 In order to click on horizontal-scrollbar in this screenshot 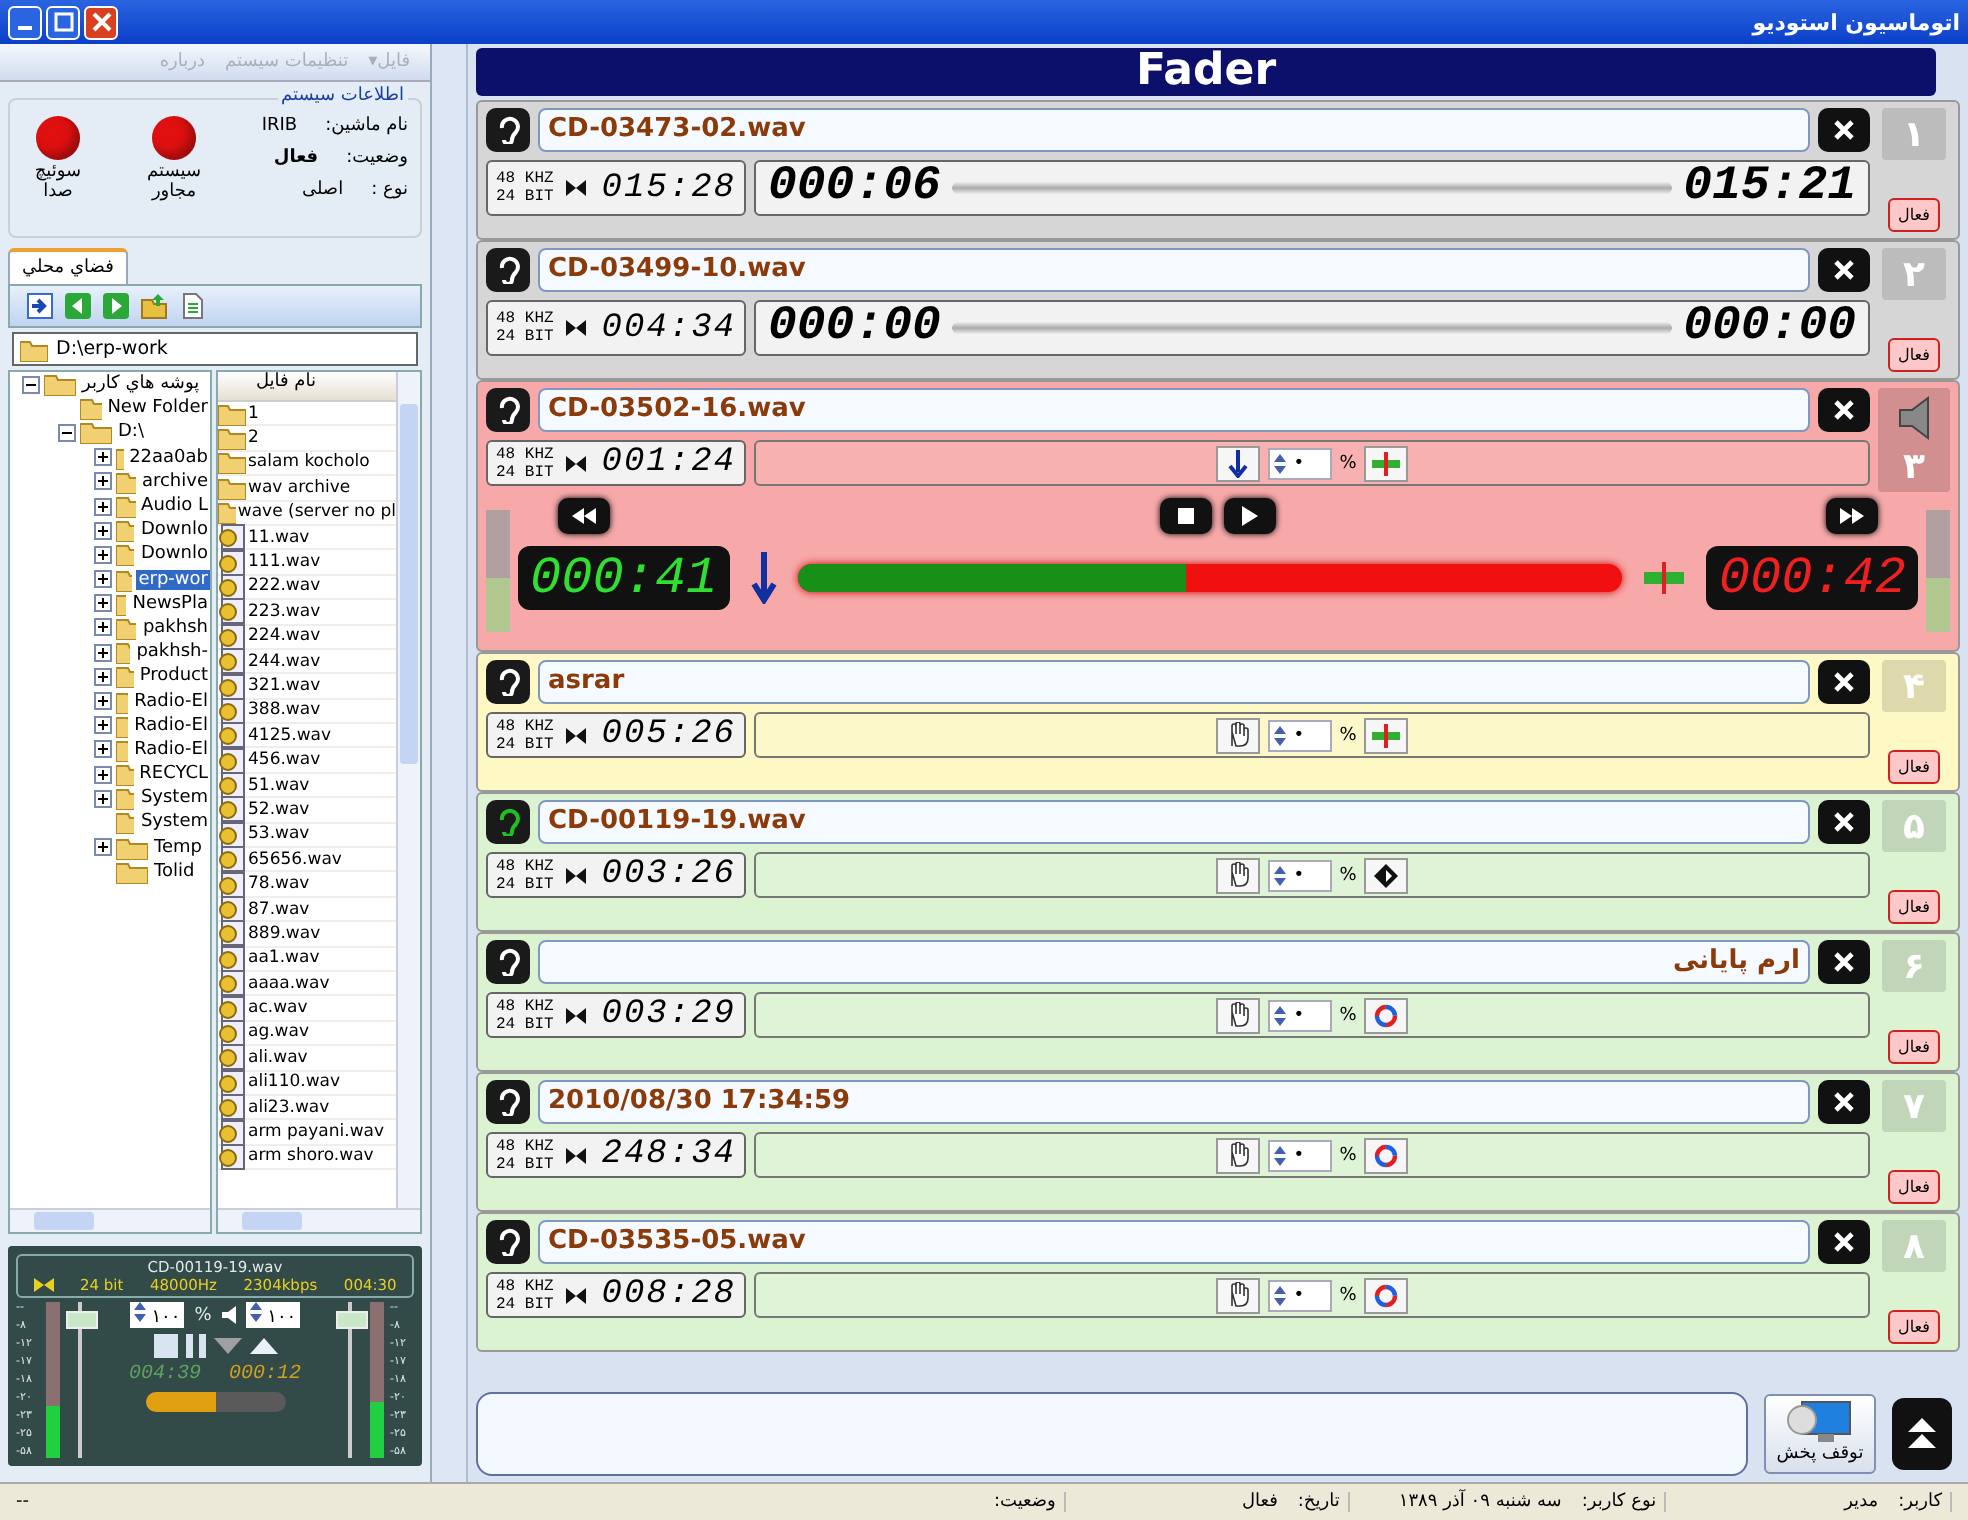, I will do `click(110, 1220)`.